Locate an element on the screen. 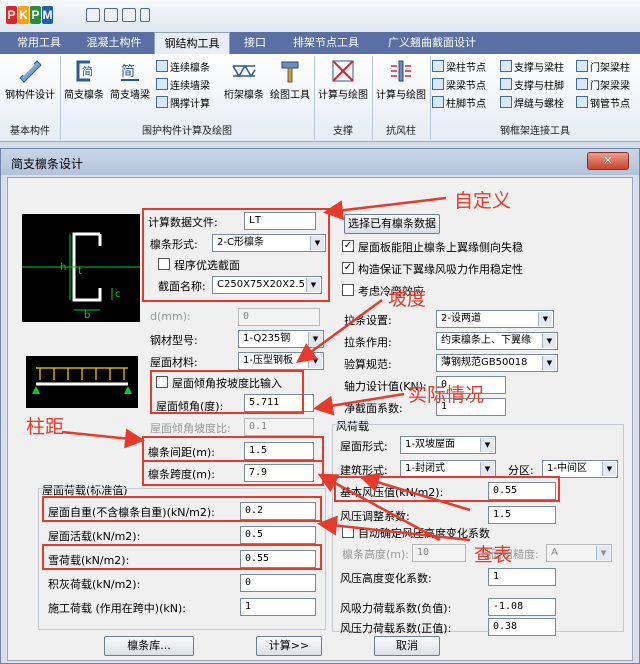  continuous-wall-beam-button: 连续墙梁 is located at coordinates (183, 84).